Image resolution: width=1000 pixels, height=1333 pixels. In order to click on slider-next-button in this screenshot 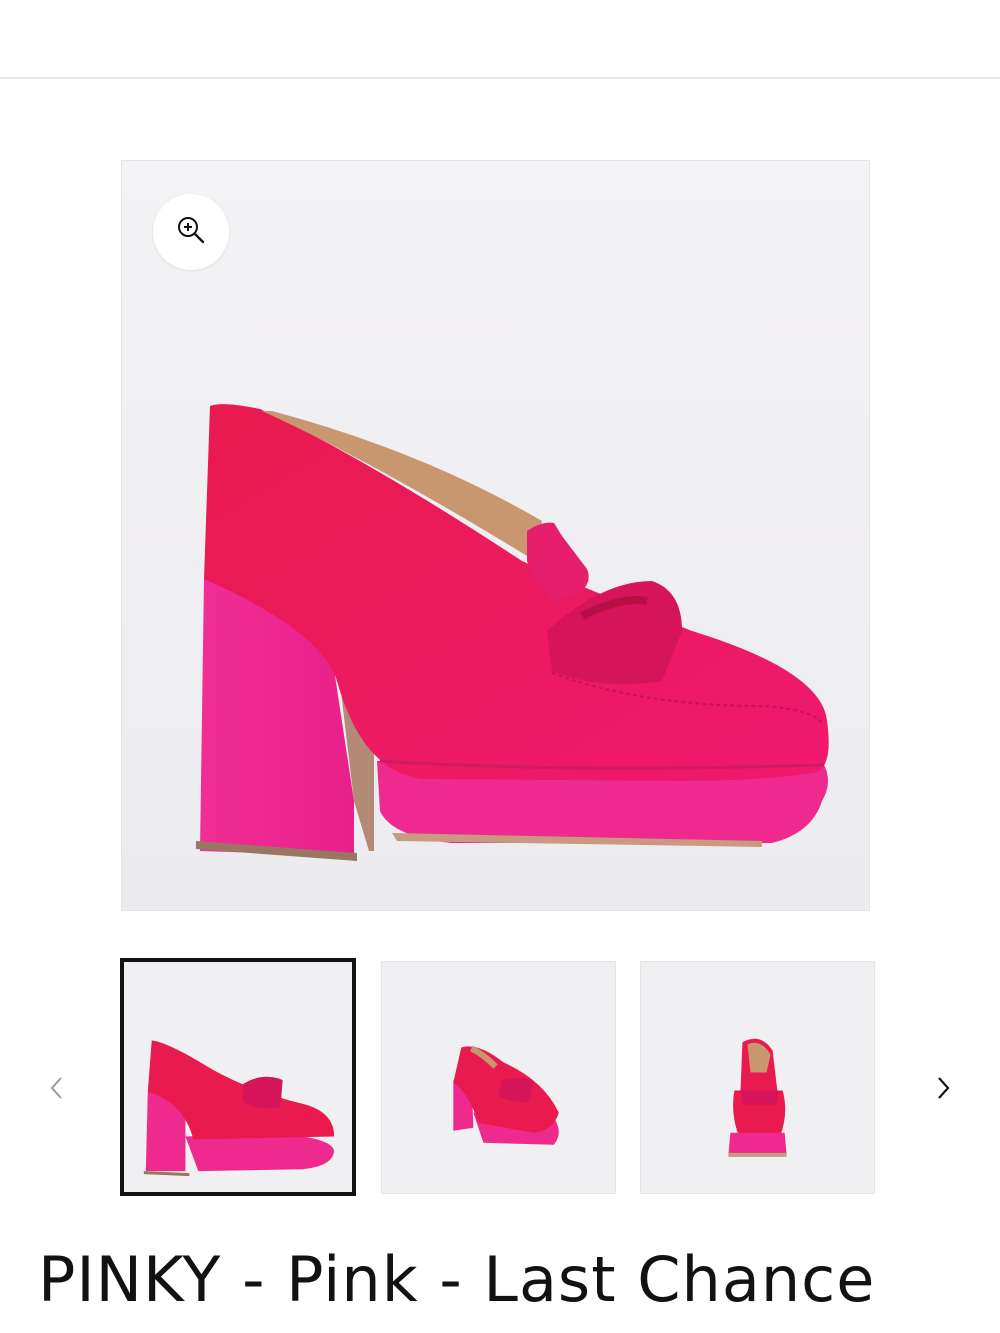, I will do `click(944, 1090)`.